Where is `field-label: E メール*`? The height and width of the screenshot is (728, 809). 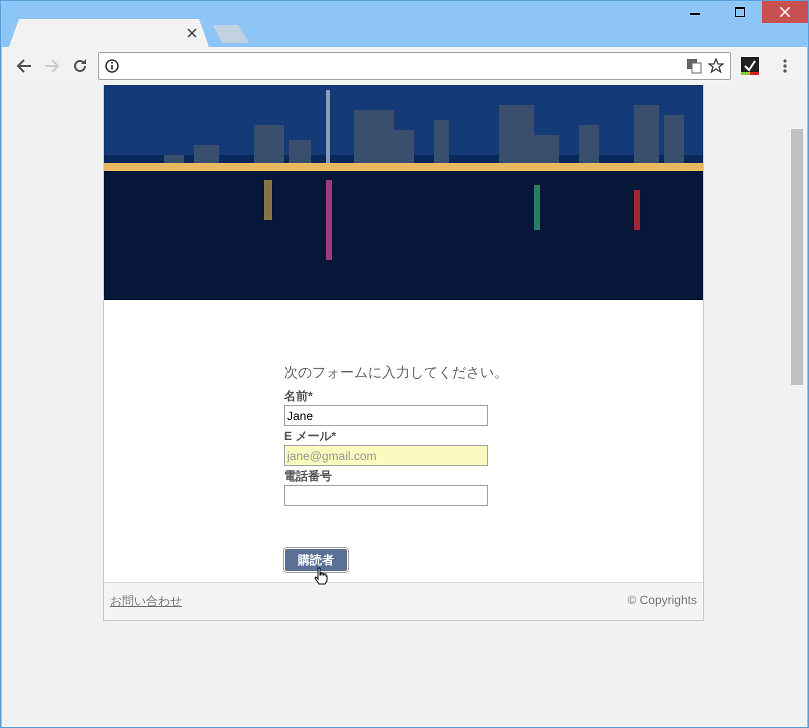 field-label: E メール* is located at coordinates (311, 436).